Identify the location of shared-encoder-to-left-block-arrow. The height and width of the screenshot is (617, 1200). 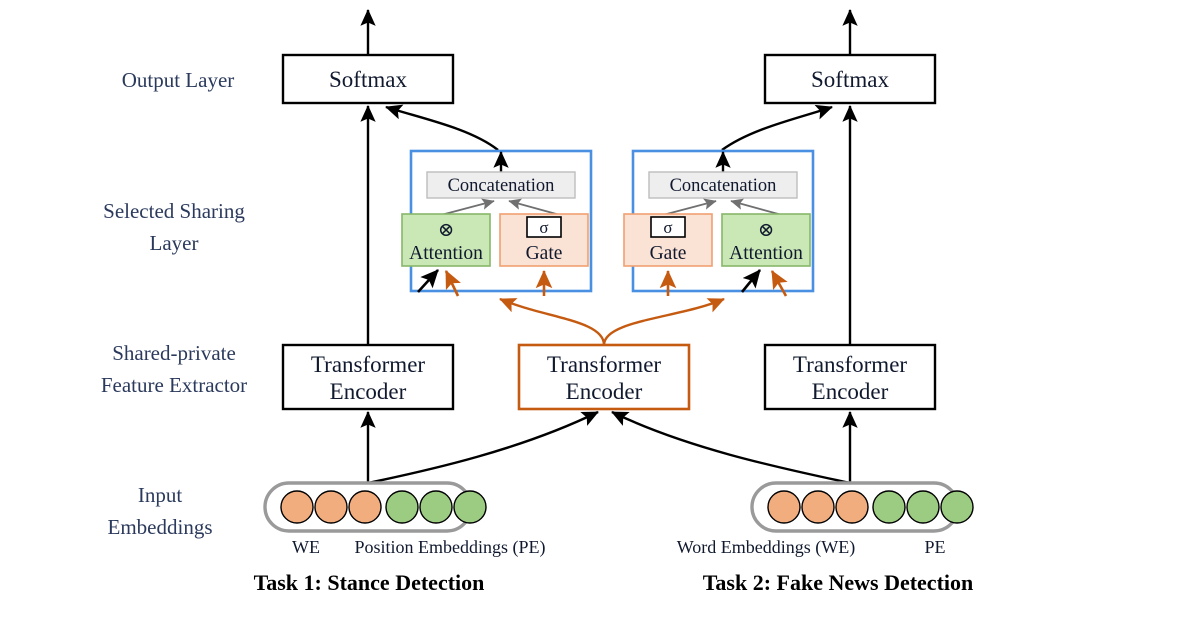
(552, 321).